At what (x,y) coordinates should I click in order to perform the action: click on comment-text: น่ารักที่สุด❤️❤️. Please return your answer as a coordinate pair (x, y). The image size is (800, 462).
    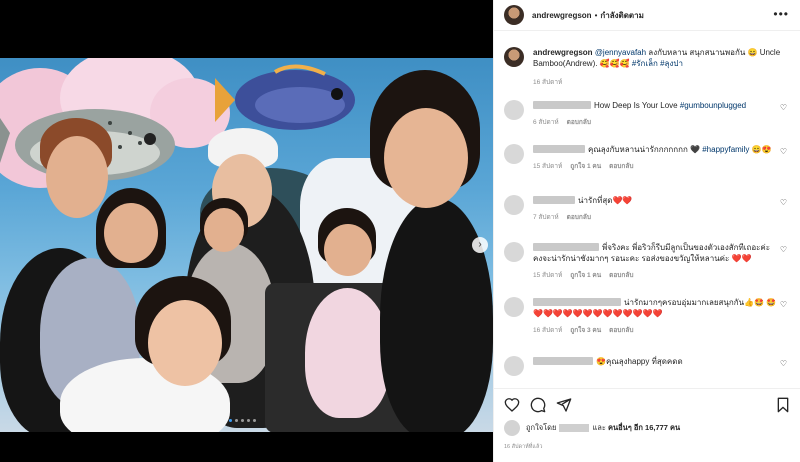
    Looking at the image, I should click on (605, 200).